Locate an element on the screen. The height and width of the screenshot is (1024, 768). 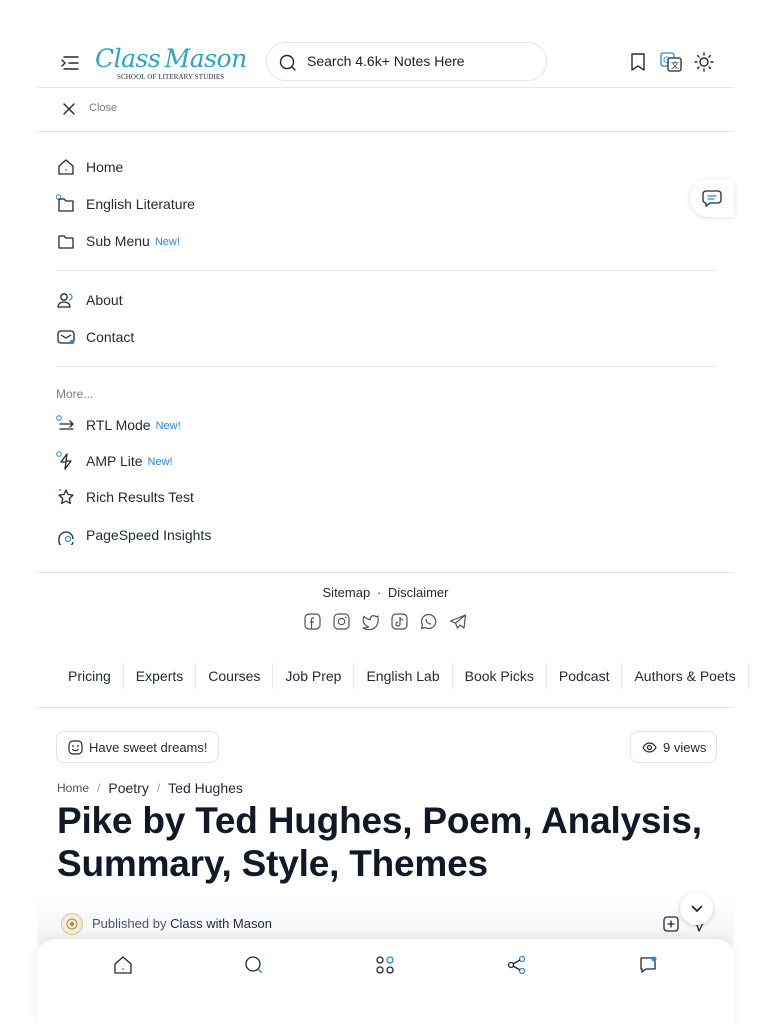
search-bar: Search 4.6k+ Notes Here is located at coordinates (406, 61).